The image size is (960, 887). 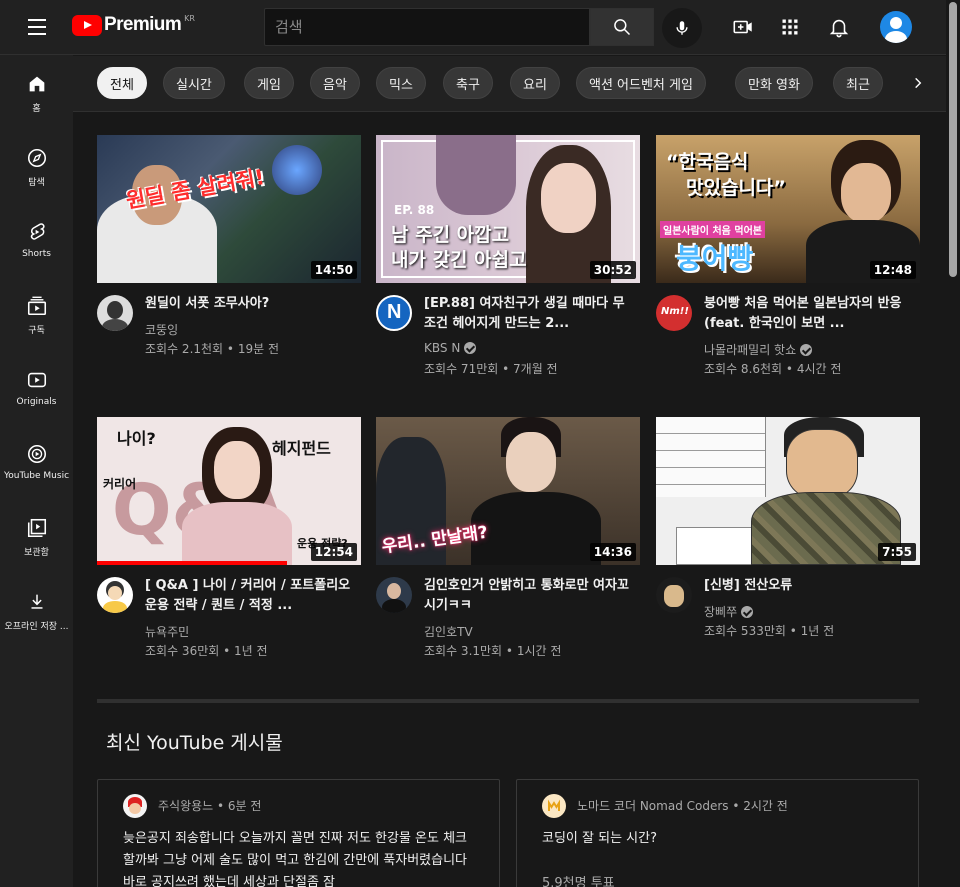 What do you see at coordinates (427, 27) in the screenshot?
I see `search-input` at bounding box center [427, 27].